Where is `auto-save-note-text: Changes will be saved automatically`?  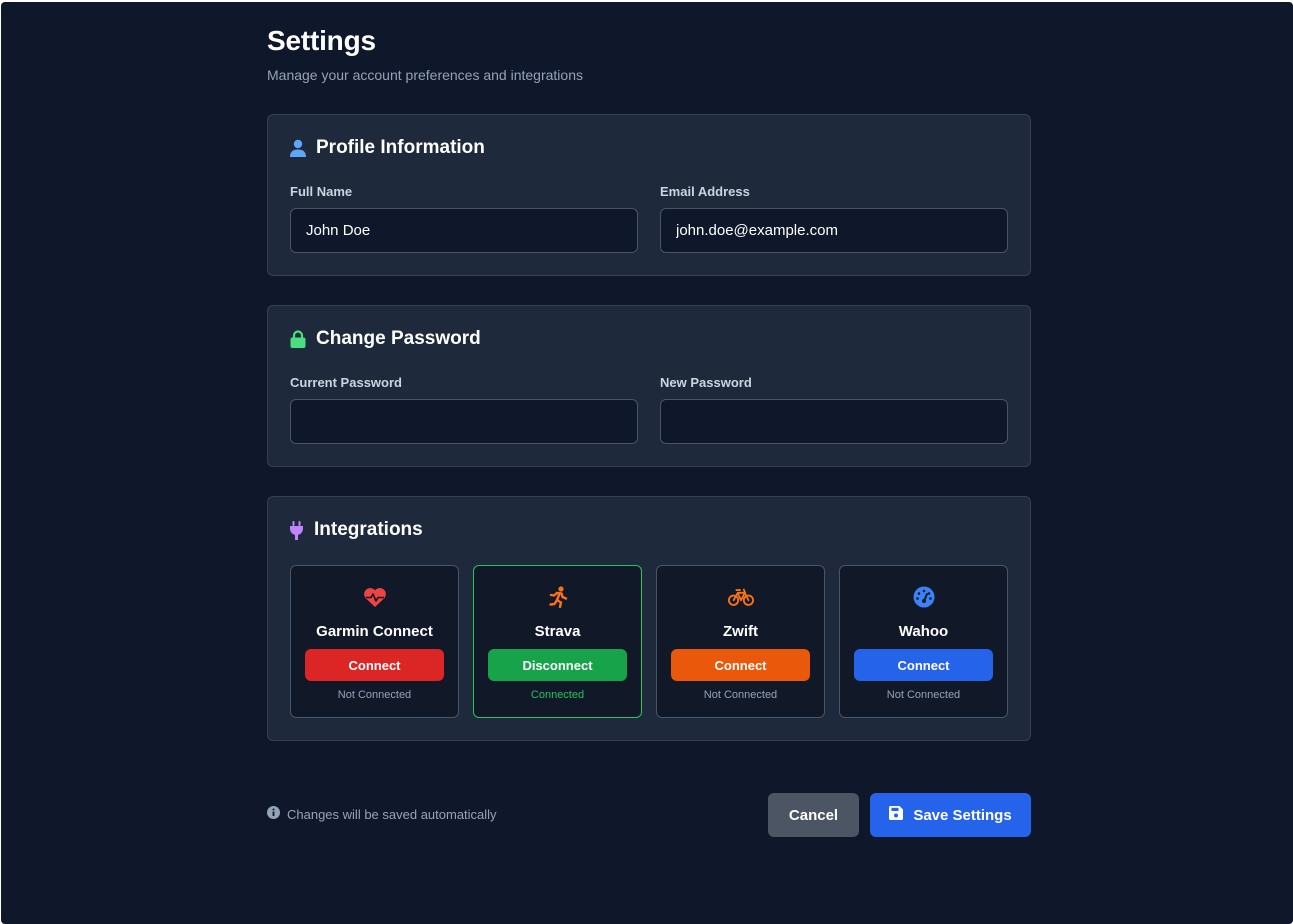 auto-save-note-text: Changes will be saved automatically is located at coordinates (392, 814).